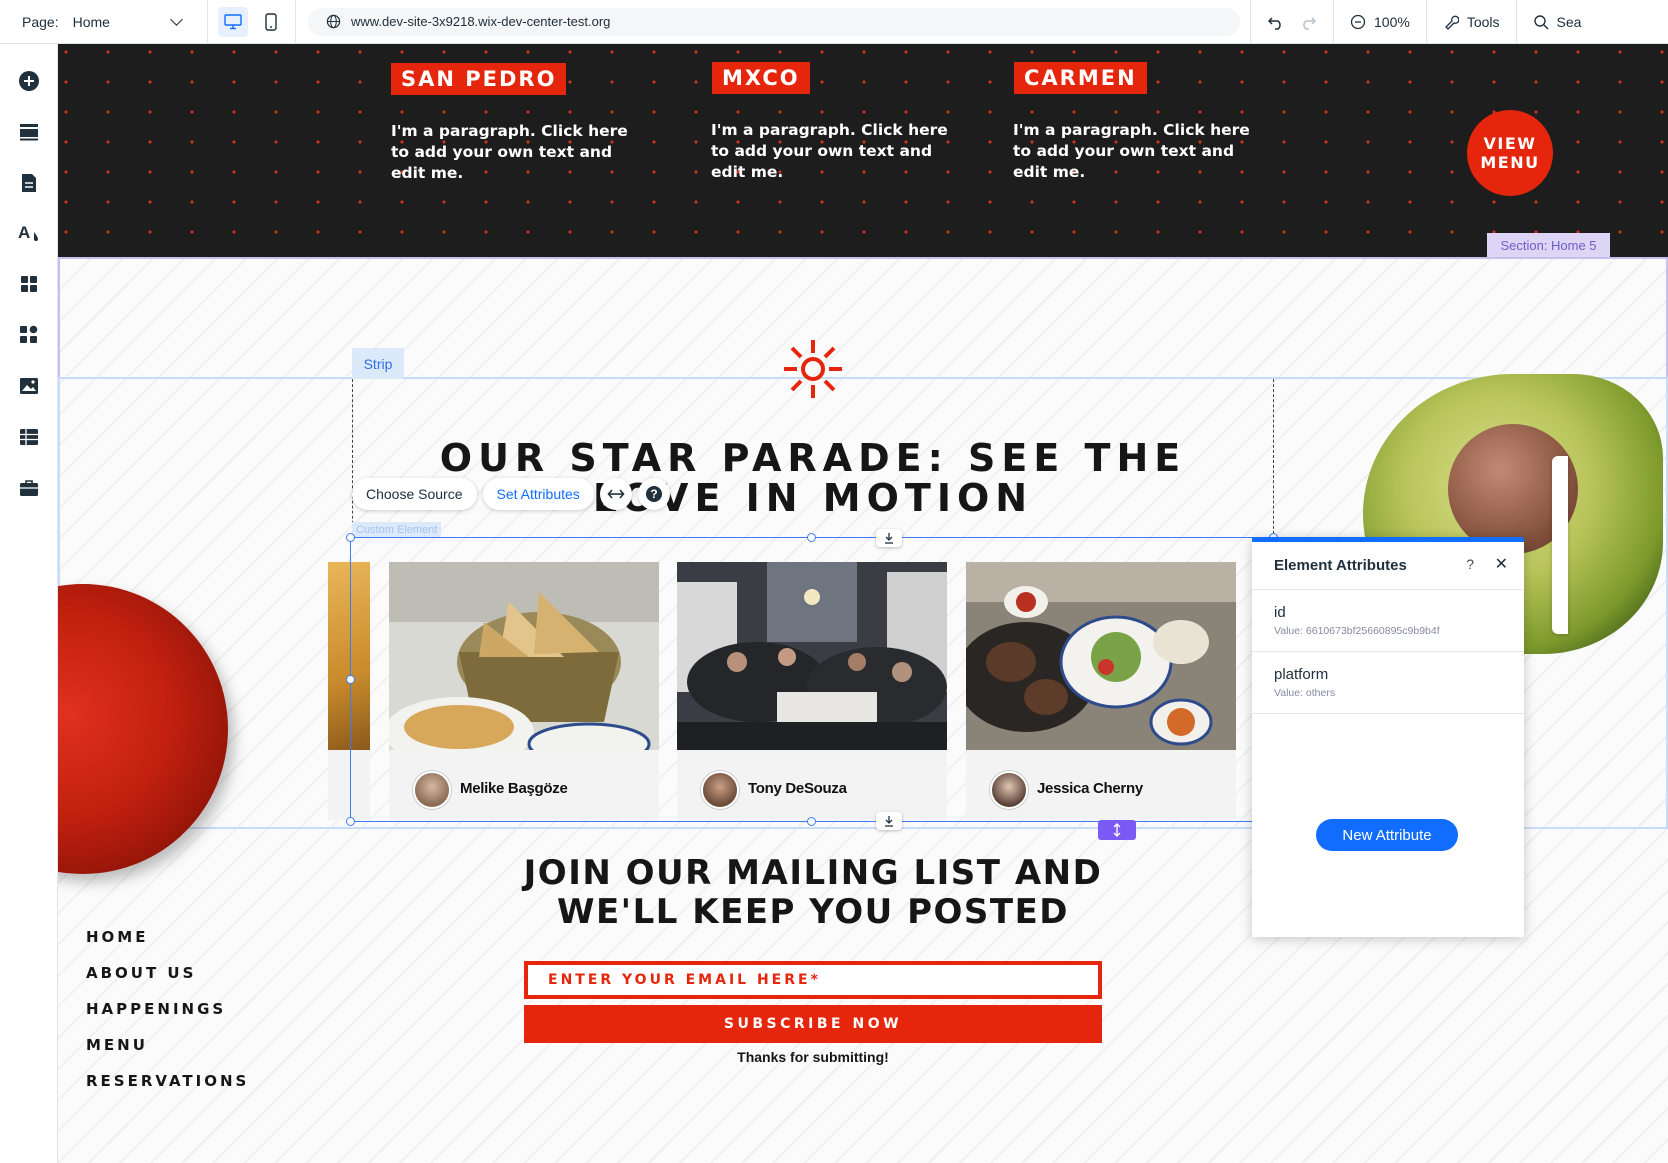 The image size is (1668, 1163). What do you see at coordinates (167, 982) in the screenshot?
I see `footer-nav-about: ABOUT US` at bounding box center [167, 982].